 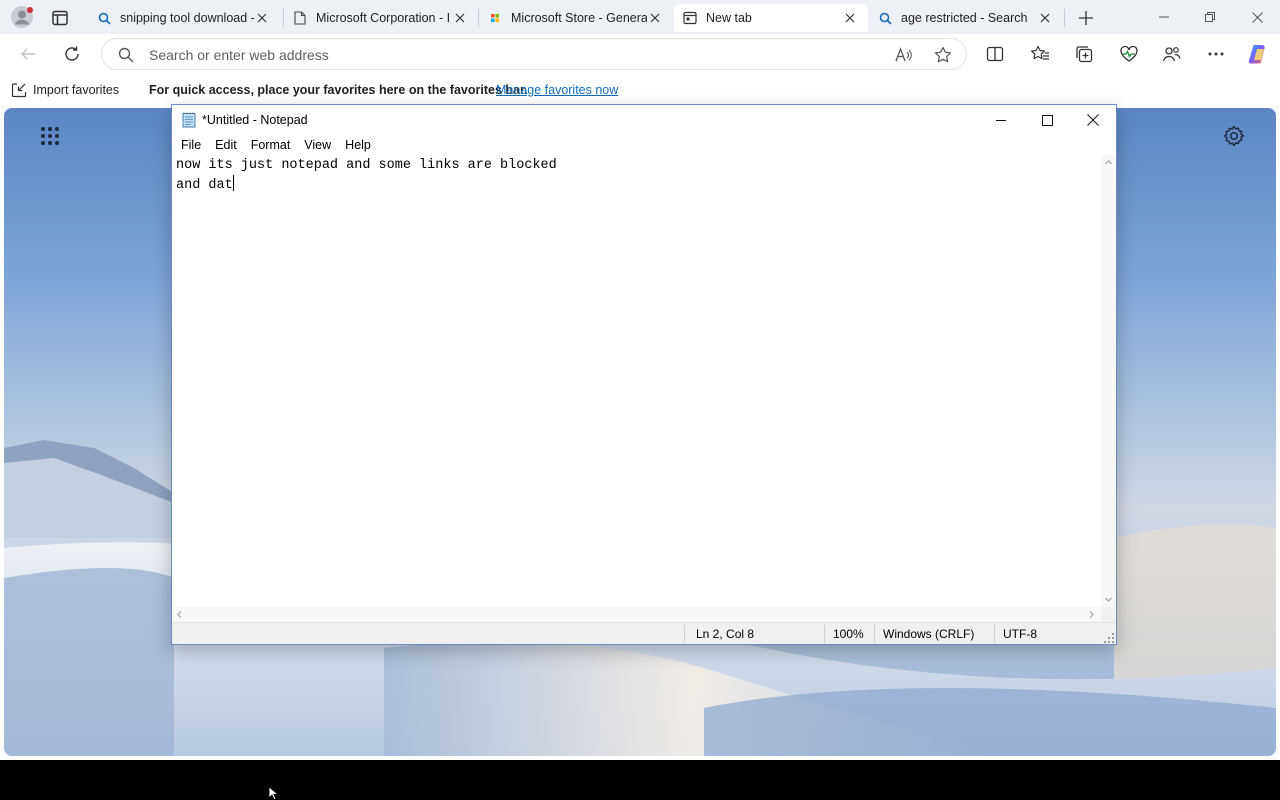 I want to click on back-button, so click(x=28, y=54).